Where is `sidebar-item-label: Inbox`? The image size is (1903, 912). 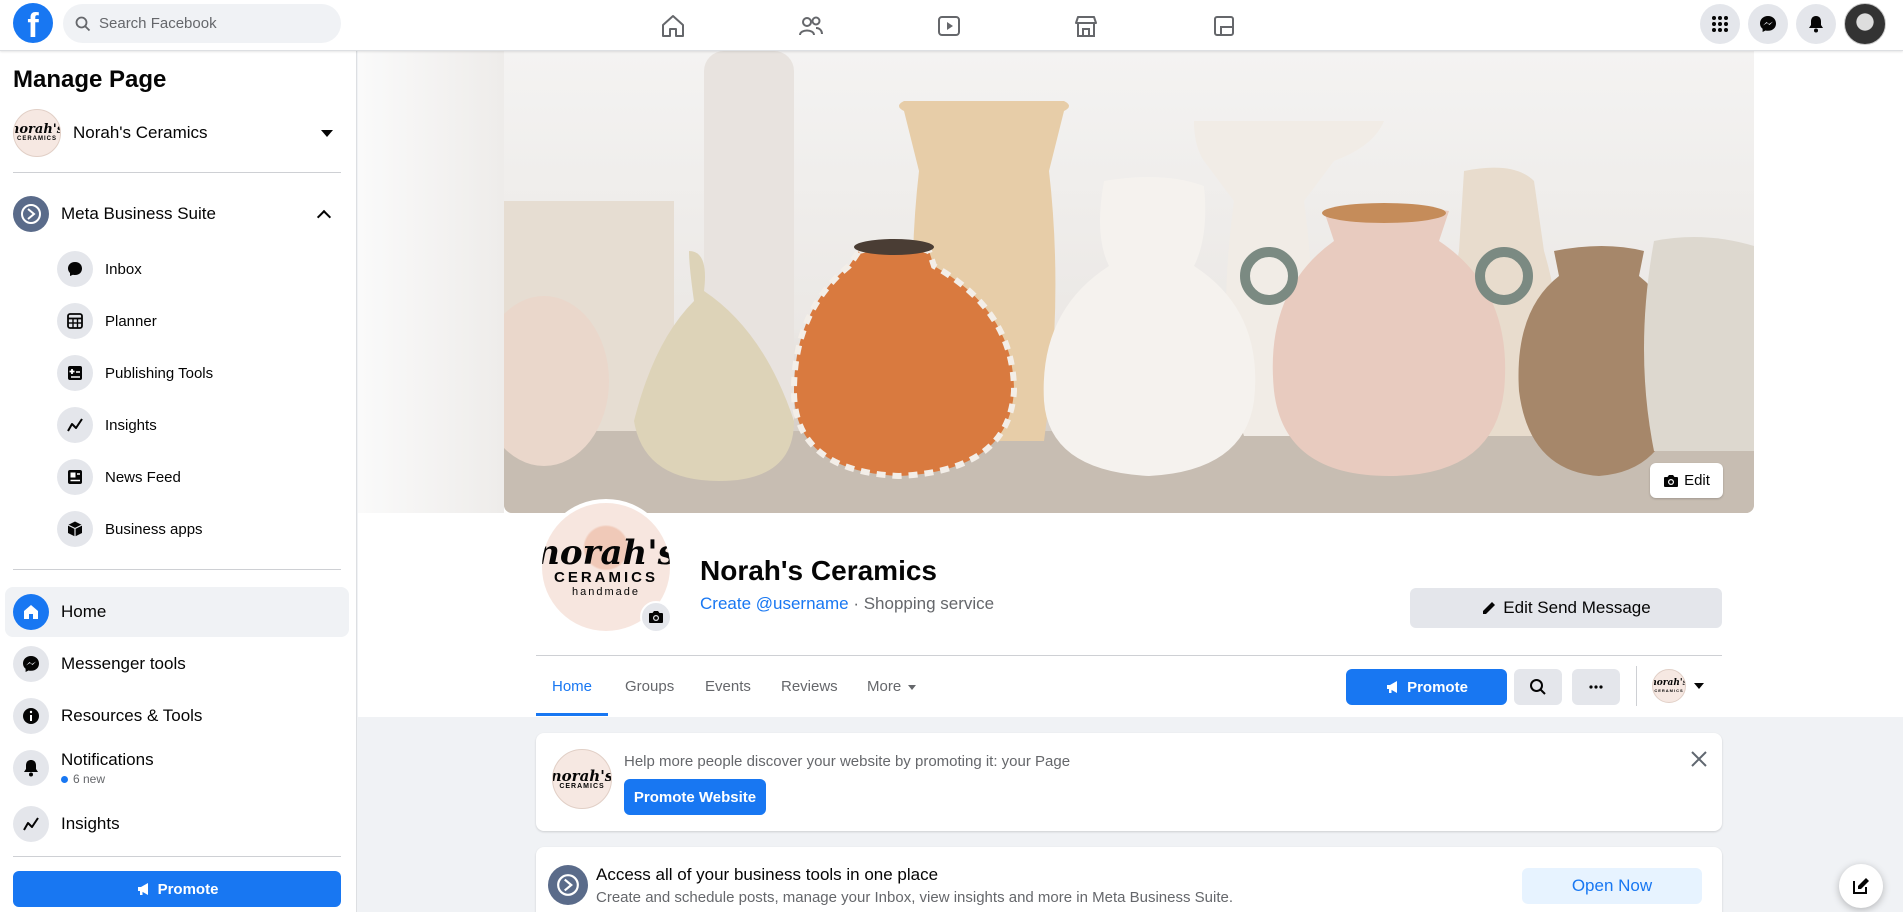 sidebar-item-label: Inbox is located at coordinates (123, 269).